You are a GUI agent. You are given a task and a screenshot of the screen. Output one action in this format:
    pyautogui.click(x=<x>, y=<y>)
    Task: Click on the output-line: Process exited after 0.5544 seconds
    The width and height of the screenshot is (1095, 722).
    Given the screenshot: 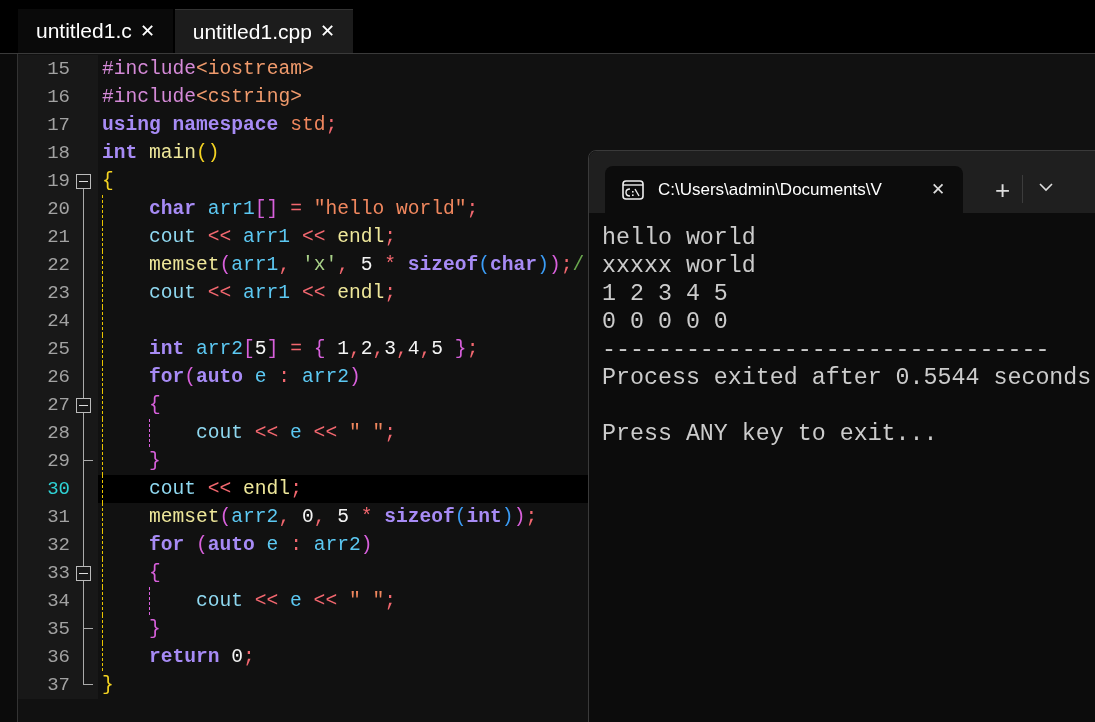 What is the action you would take?
    pyautogui.click(x=847, y=378)
    